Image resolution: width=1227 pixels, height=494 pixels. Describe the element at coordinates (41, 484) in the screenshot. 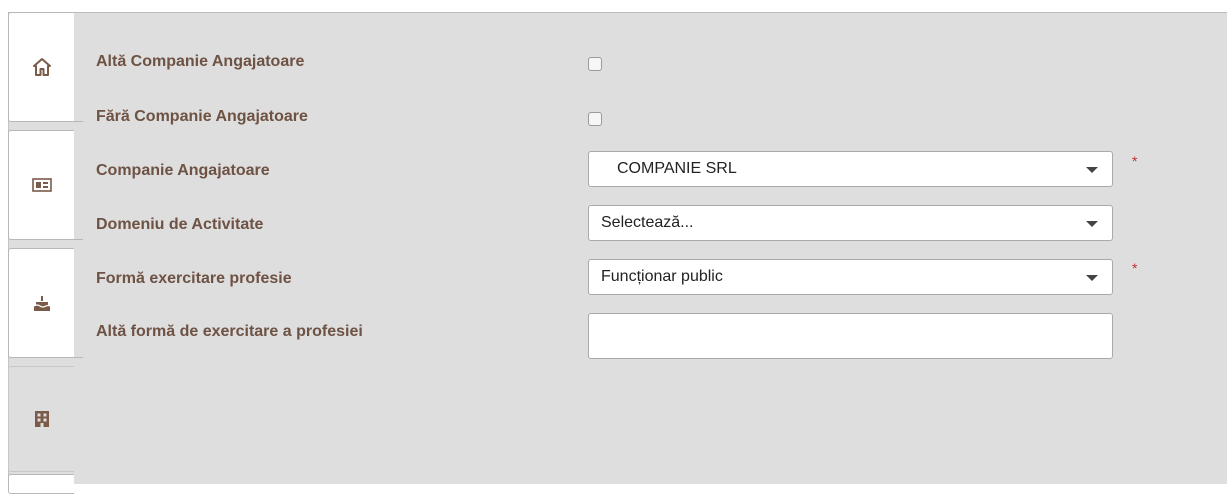

I see `tab-next` at that location.